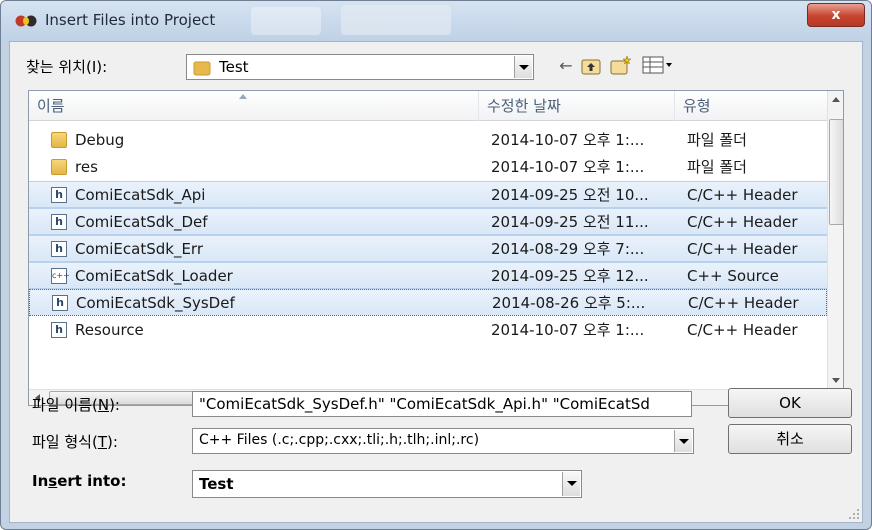  I want to click on up-folder-icon, so click(591, 66).